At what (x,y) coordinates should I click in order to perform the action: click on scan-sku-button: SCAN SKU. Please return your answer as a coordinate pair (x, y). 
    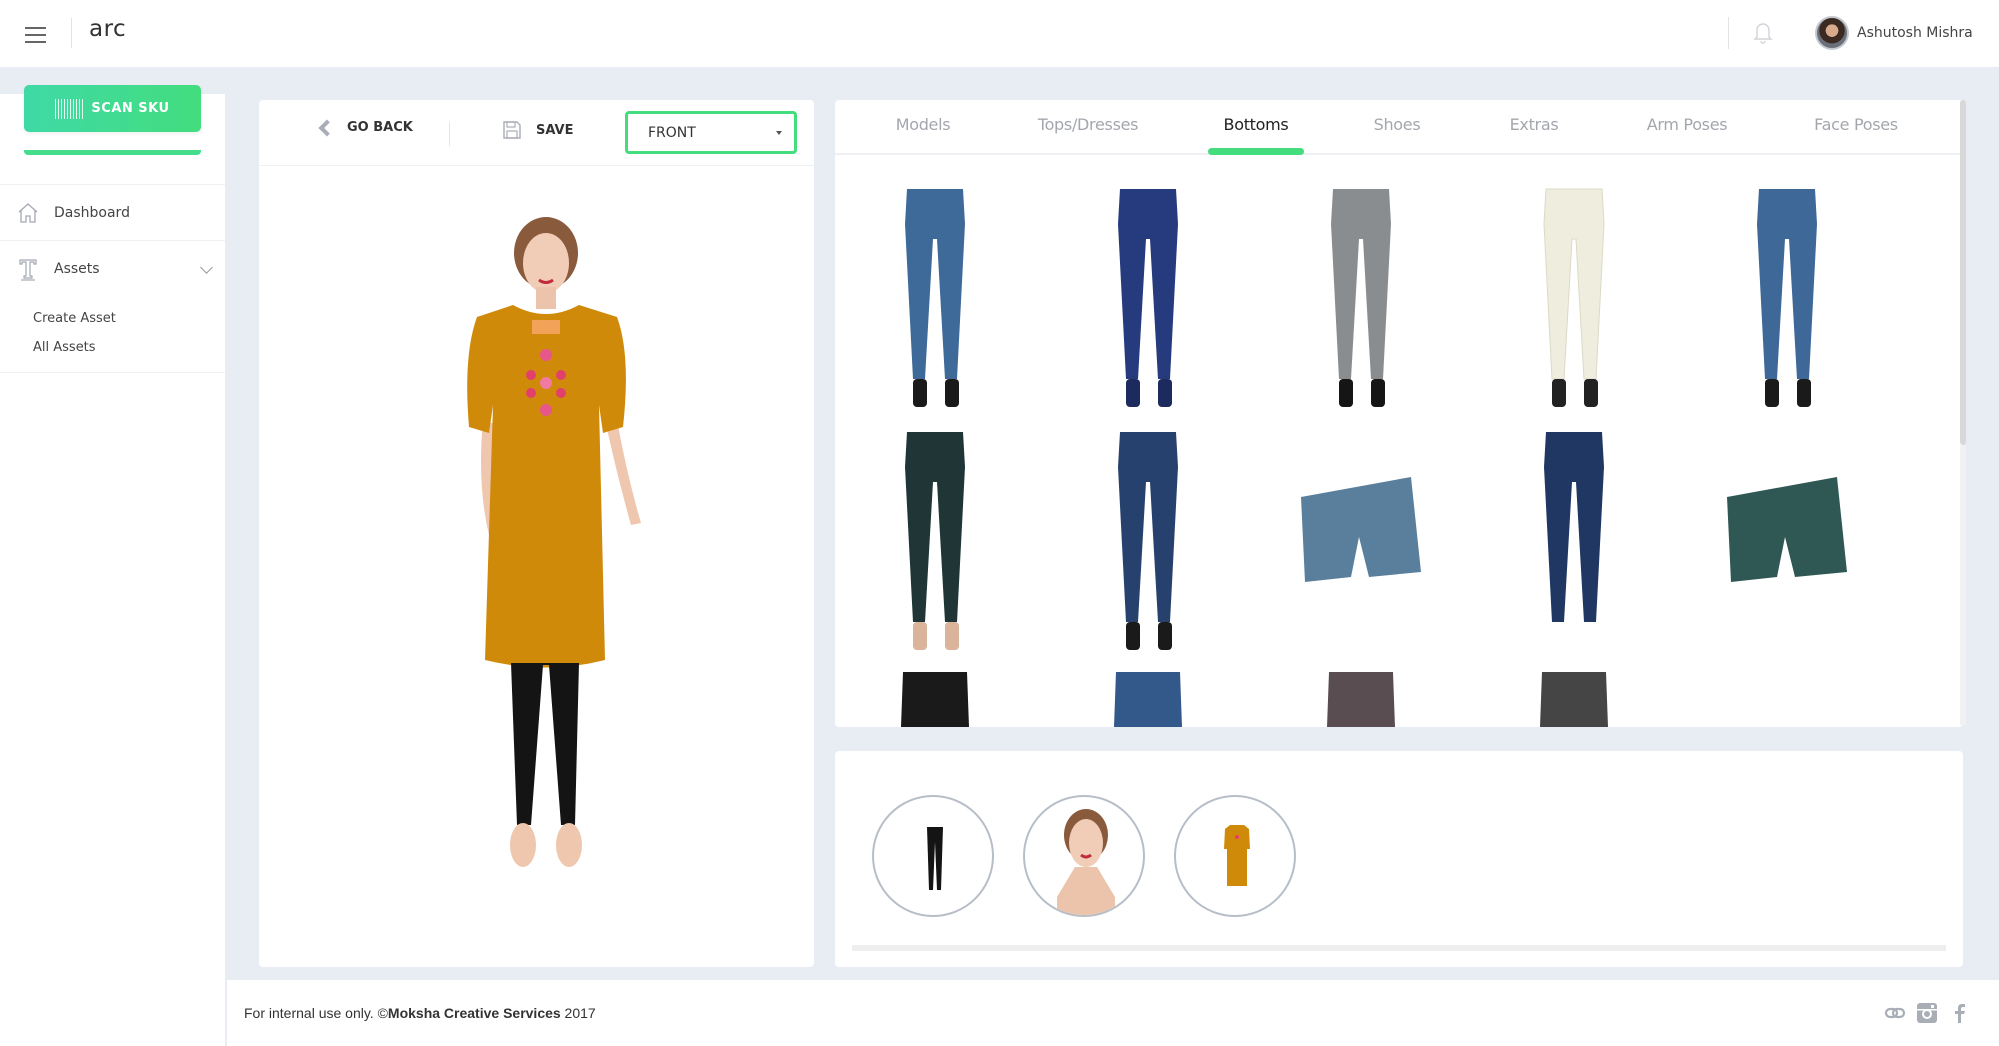
    Looking at the image, I should click on (112, 108).